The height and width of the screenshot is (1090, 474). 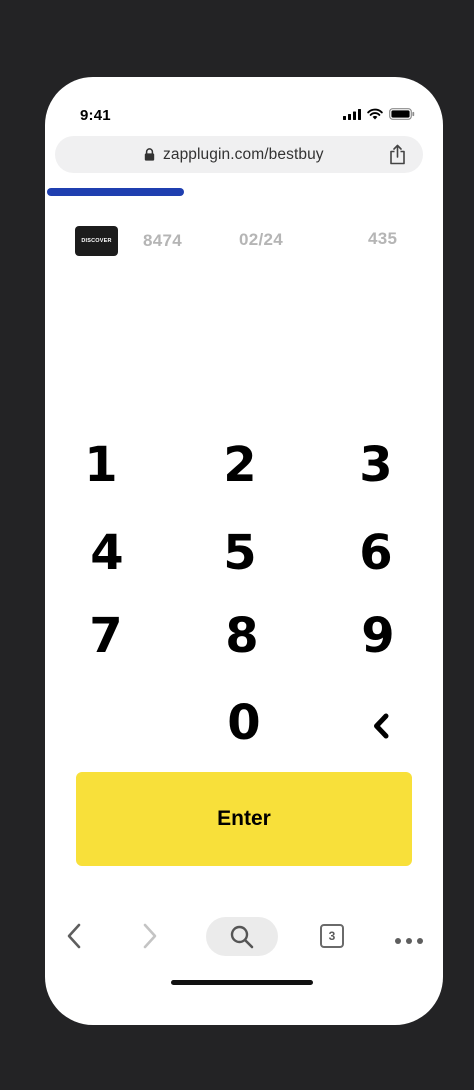 What do you see at coordinates (243, 155) in the screenshot?
I see `url-text: zapplugin.com/bestbuy` at bounding box center [243, 155].